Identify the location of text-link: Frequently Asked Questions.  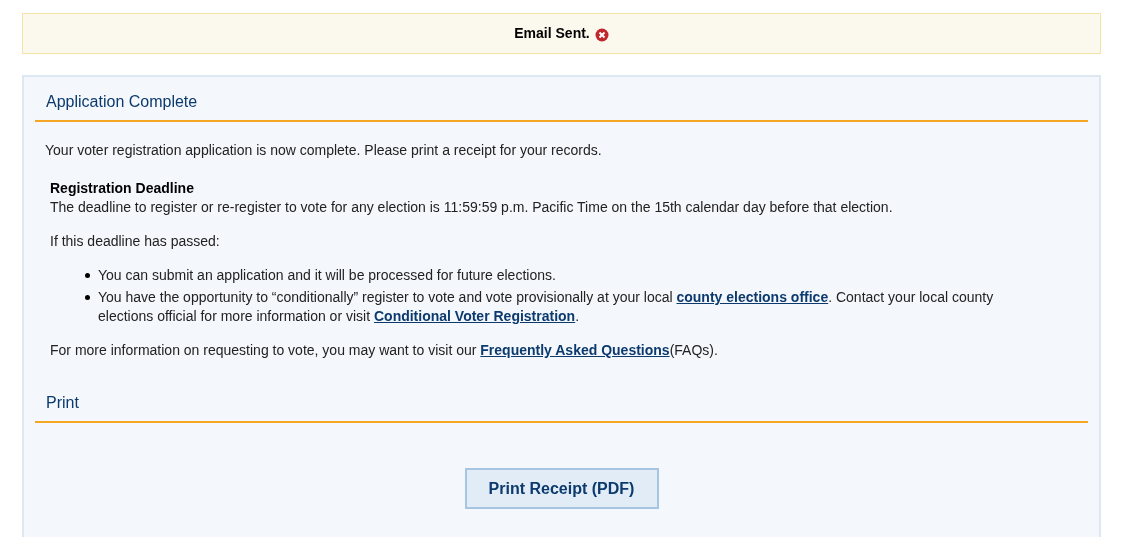
(575, 350).